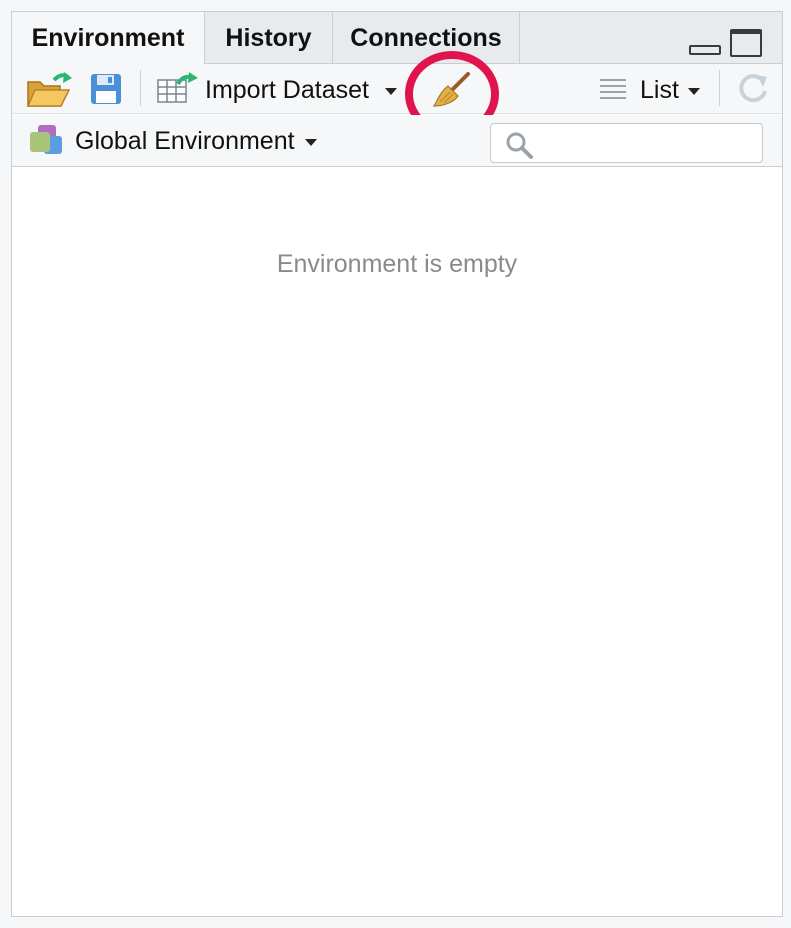 This screenshot has width=791, height=928. Describe the element at coordinates (269, 38) in the screenshot. I see `tab-history: History` at that location.